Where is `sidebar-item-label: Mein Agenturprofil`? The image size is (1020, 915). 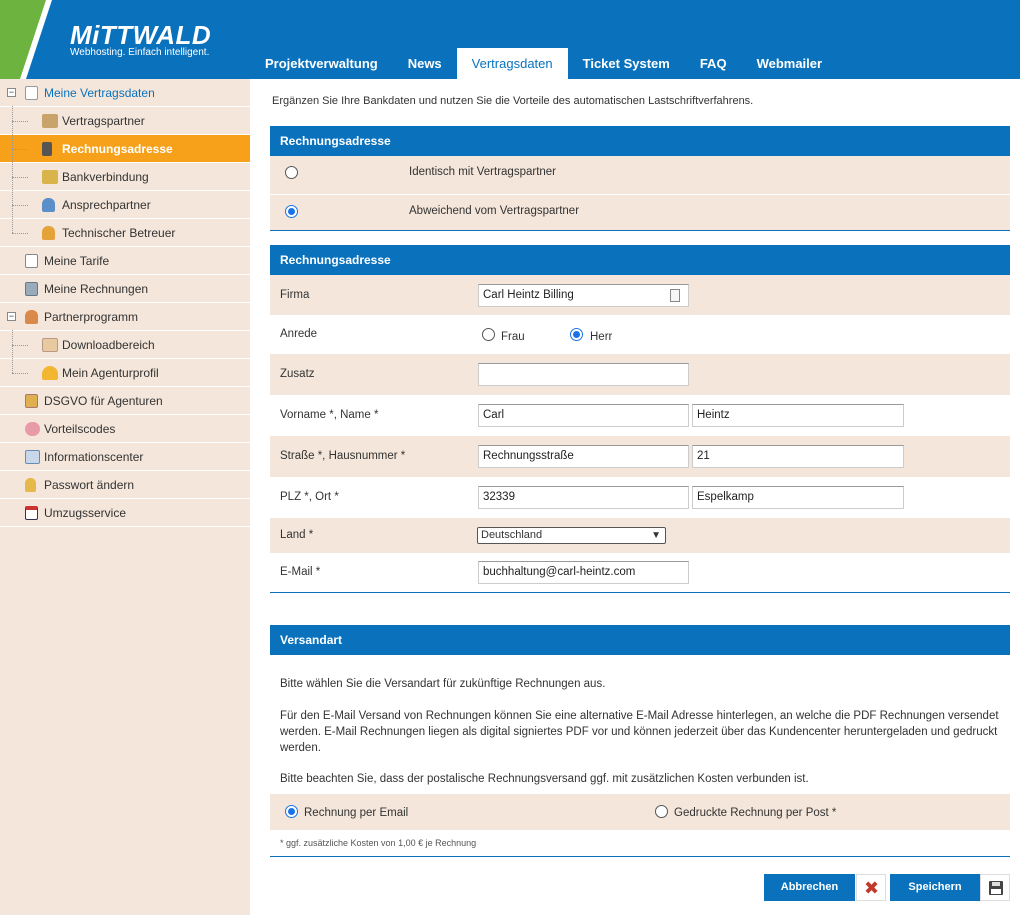
sidebar-item-label: Mein Agenturprofil is located at coordinates (110, 373).